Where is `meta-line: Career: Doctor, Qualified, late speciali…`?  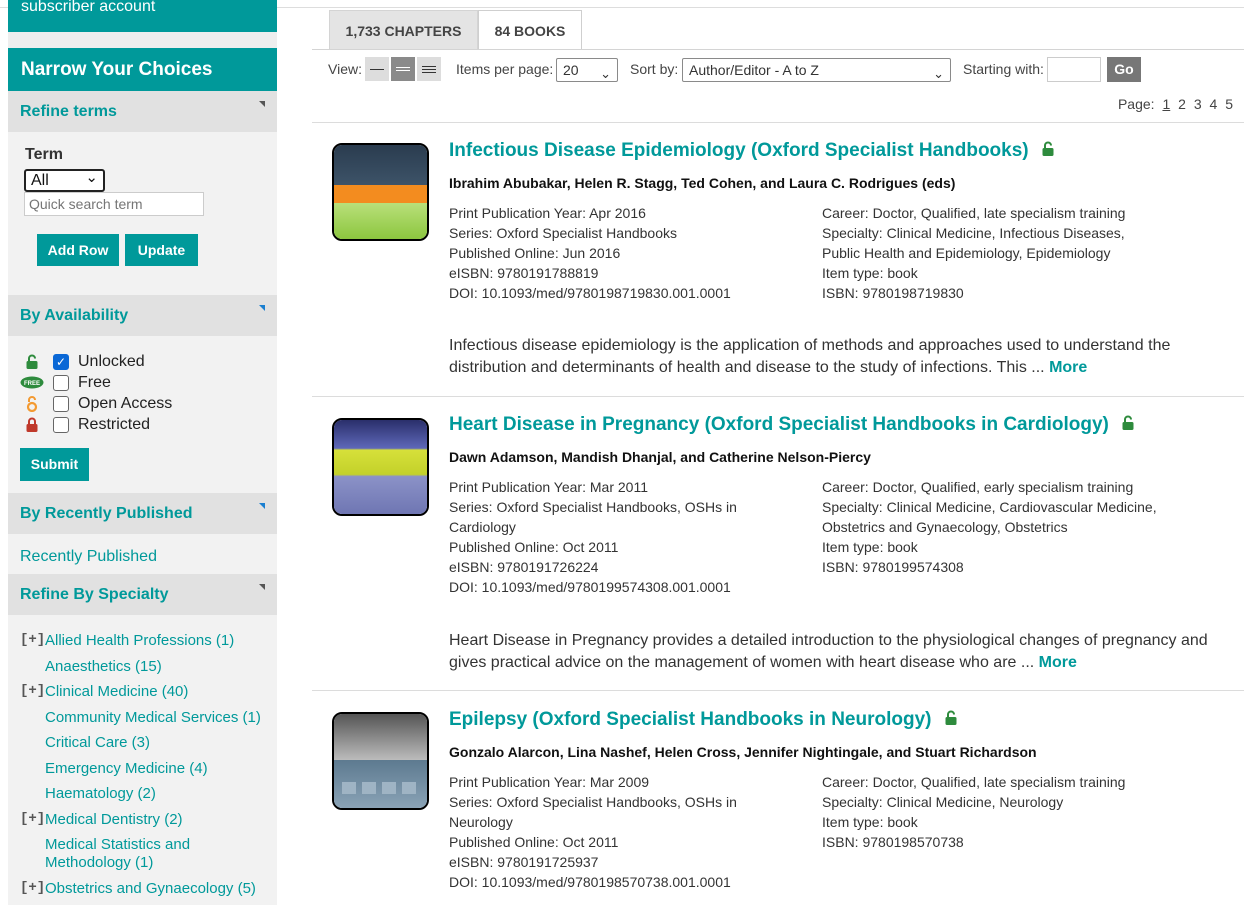 meta-line: Career: Doctor, Qualified, late speciali… is located at coordinates (974, 213).